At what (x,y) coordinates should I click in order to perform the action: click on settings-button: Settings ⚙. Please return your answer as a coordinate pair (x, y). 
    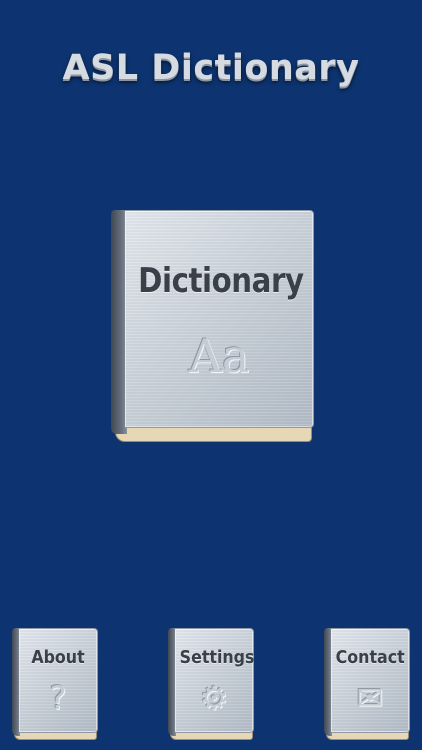
    Looking at the image, I should click on (211, 684).